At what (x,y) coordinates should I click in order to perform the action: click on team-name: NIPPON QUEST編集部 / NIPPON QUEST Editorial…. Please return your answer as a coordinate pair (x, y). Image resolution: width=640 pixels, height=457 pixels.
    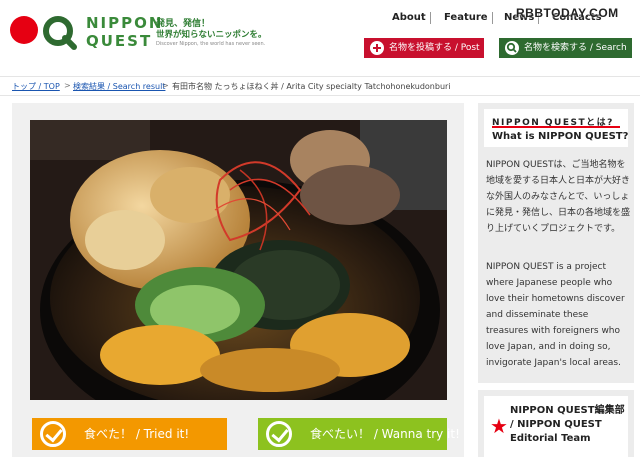
    Looking at the image, I should click on (567, 424).